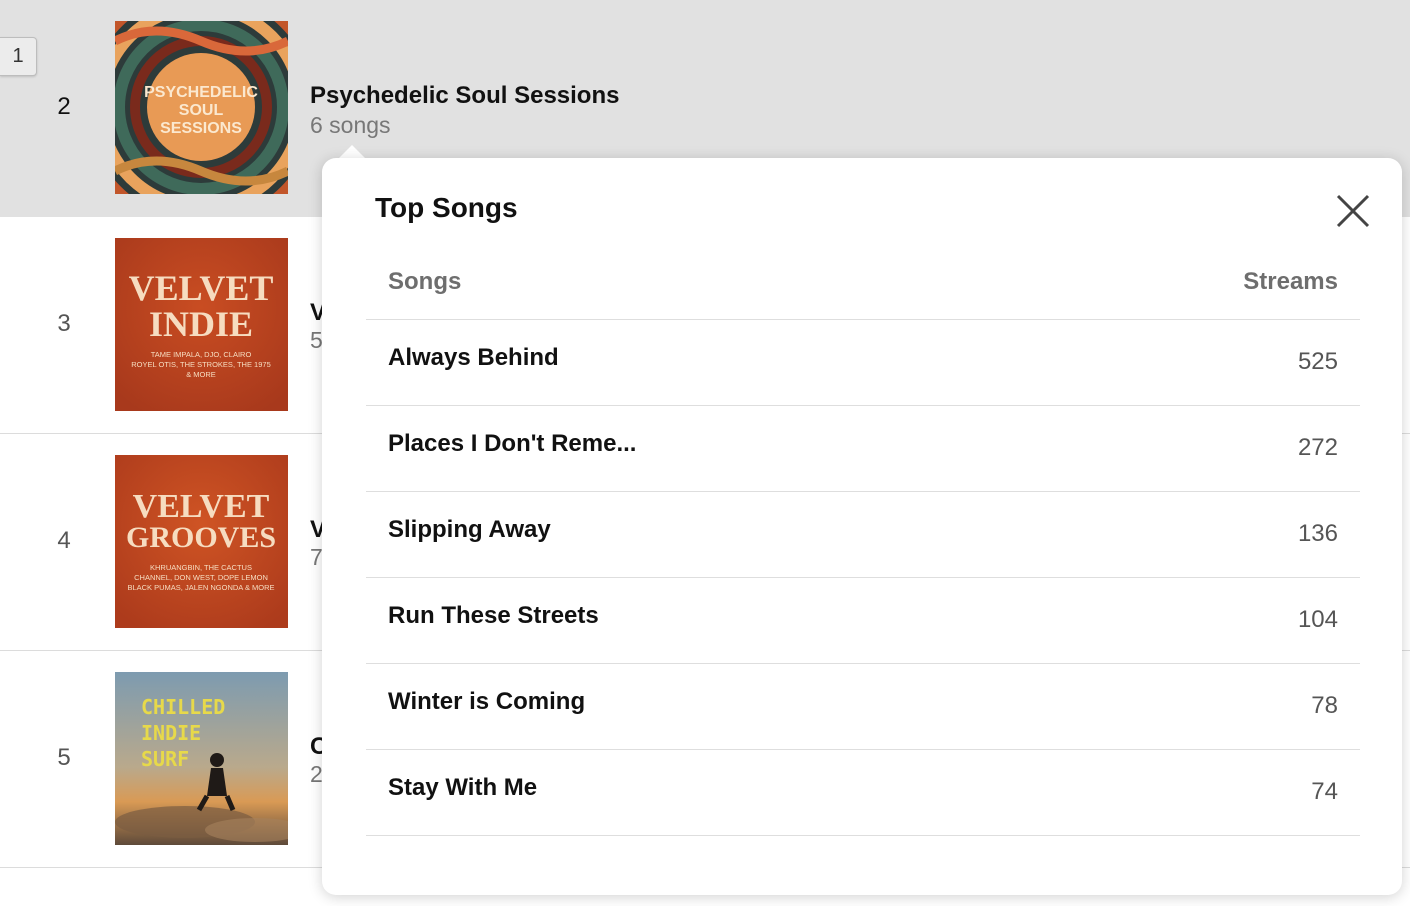 This screenshot has height=906, width=1410. Describe the element at coordinates (18, 56) in the screenshot. I see `rank-1-tab: 1` at that location.